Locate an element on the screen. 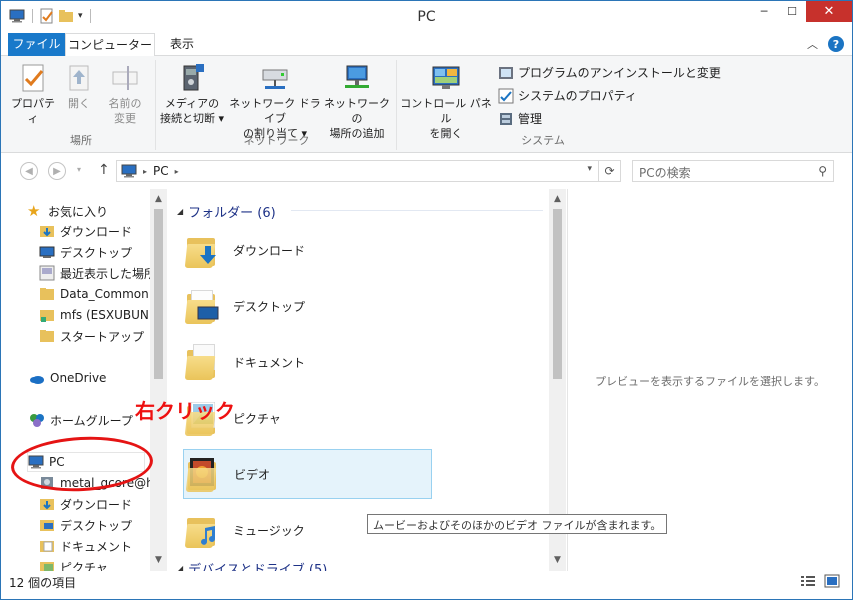  search-icon: ⚲ is located at coordinates (822, 171).